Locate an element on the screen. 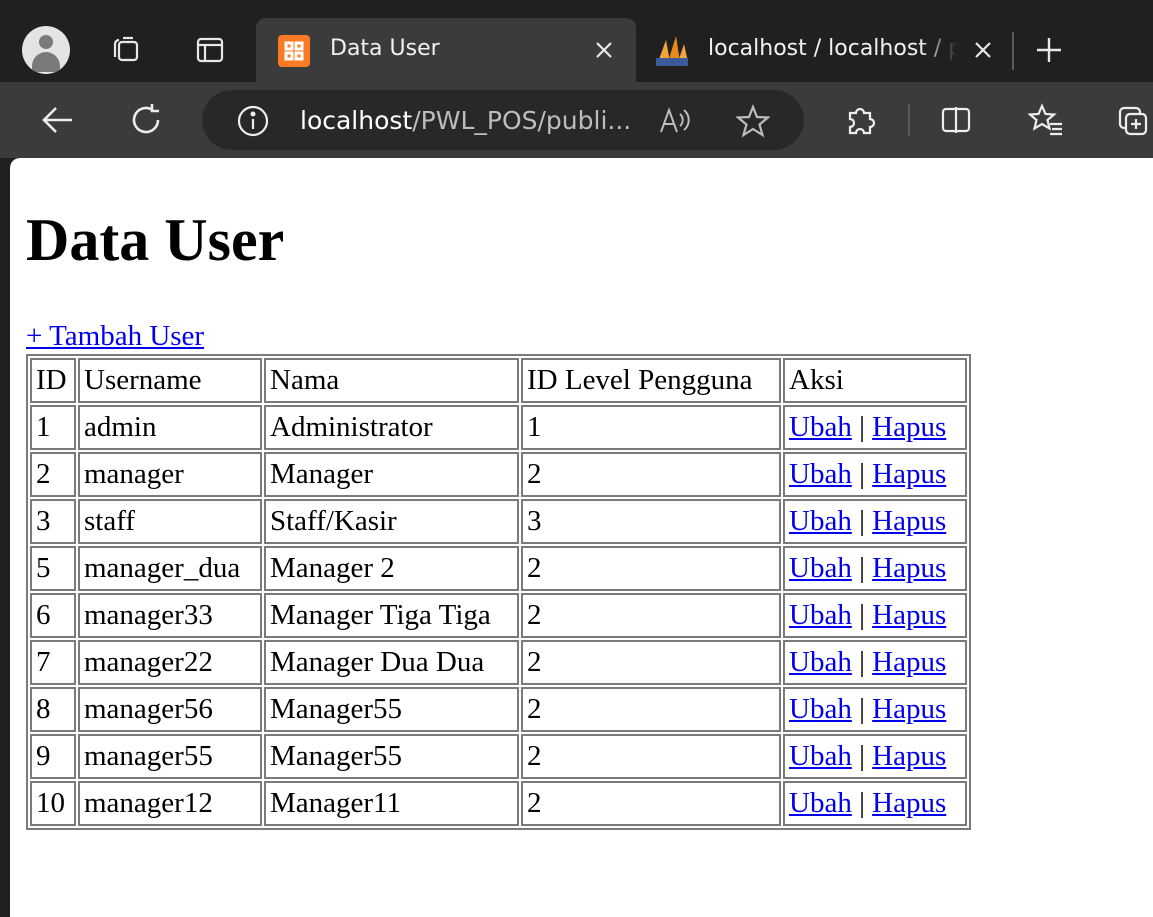  collections-icon is located at coordinates (1134, 120).